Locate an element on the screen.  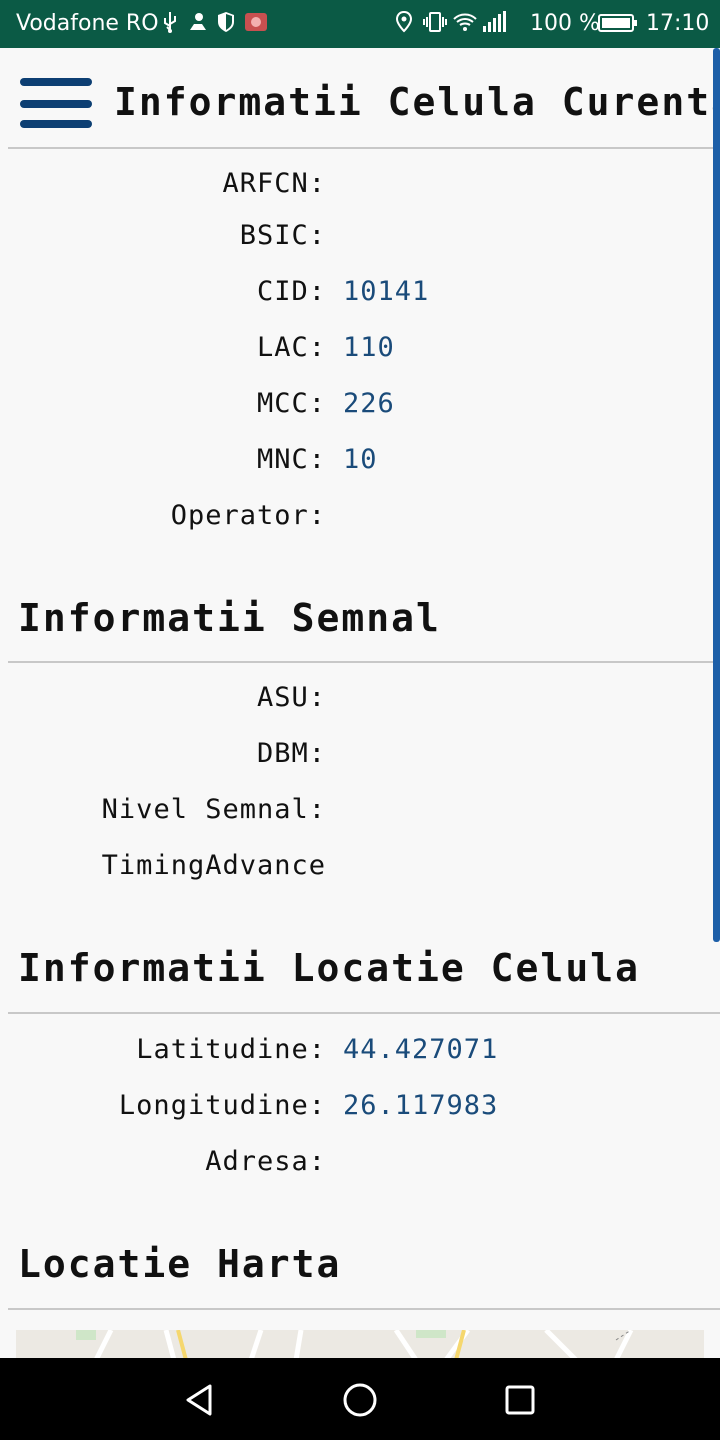
row-value: 226 is located at coordinates (369, 403).